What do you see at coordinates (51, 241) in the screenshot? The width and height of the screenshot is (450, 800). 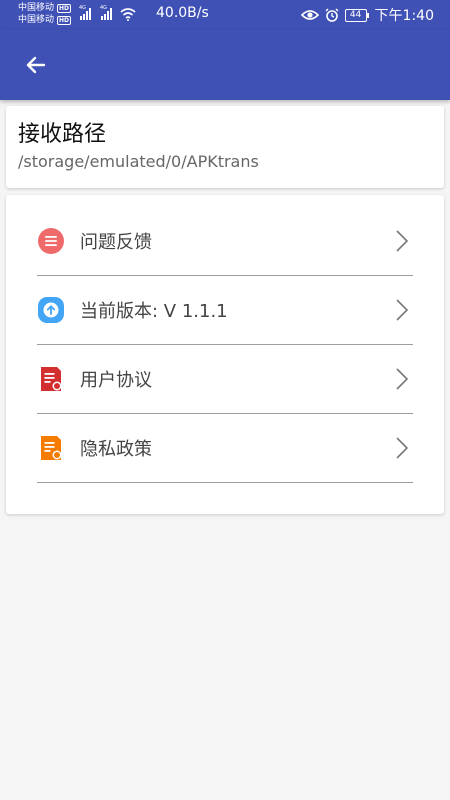 I see `feedback-icon` at bounding box center [51, 241].